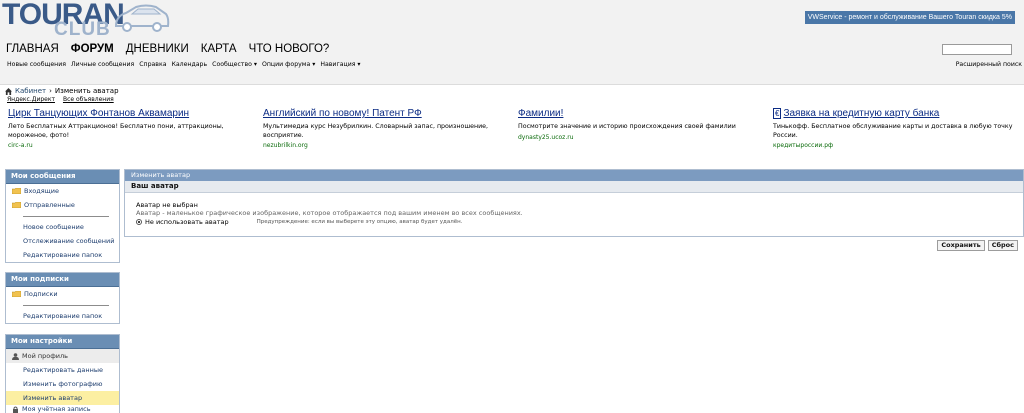 This screenshot has height=413, width=1024. I want to click on sidebar-item-label: Подписки, so click(41, 294).